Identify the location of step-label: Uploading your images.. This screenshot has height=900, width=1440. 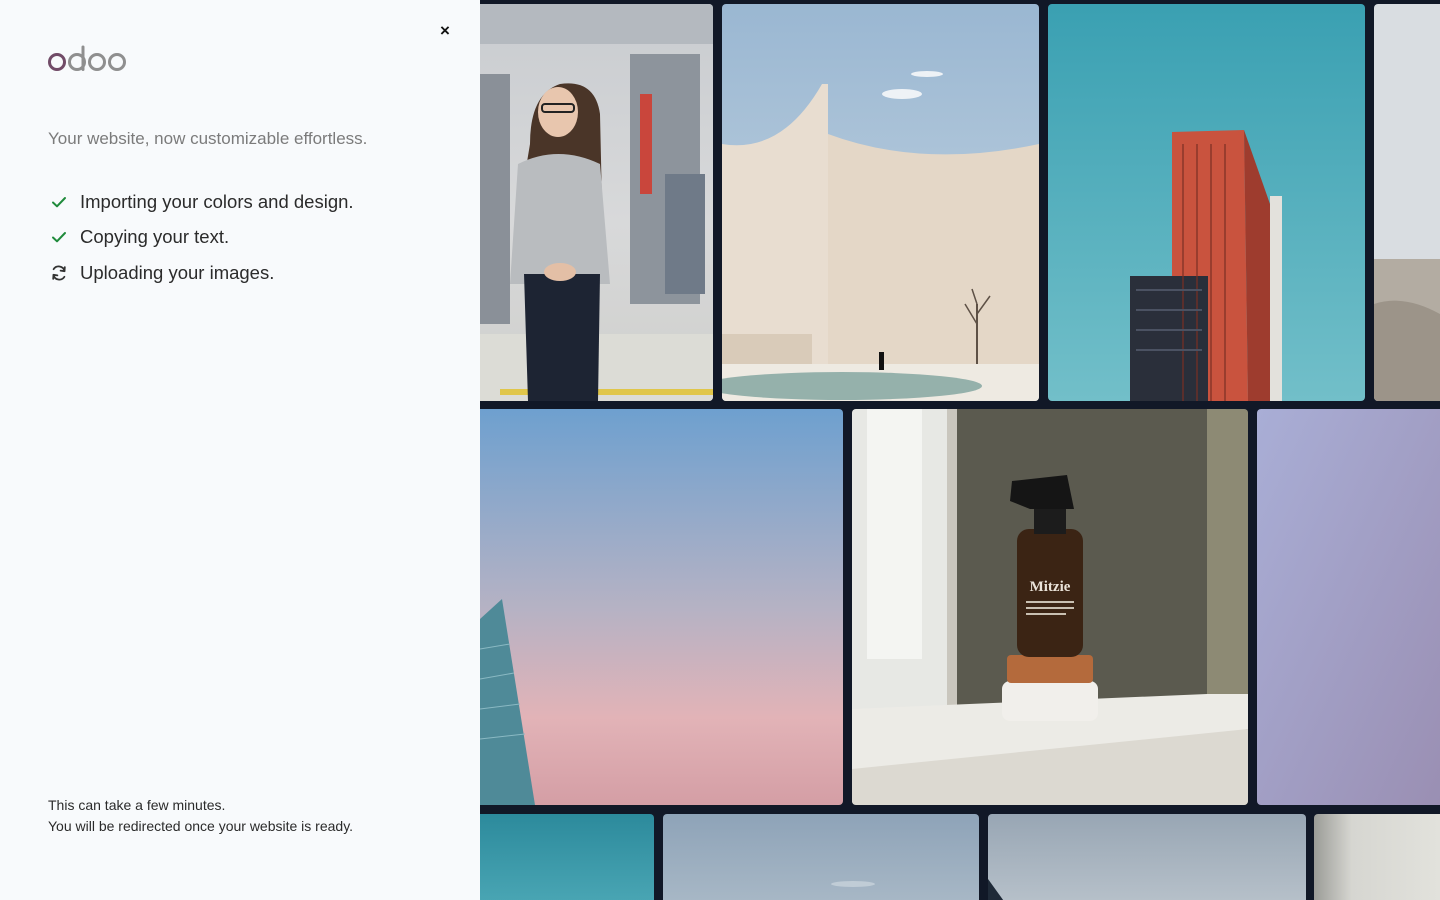
(177, 272).